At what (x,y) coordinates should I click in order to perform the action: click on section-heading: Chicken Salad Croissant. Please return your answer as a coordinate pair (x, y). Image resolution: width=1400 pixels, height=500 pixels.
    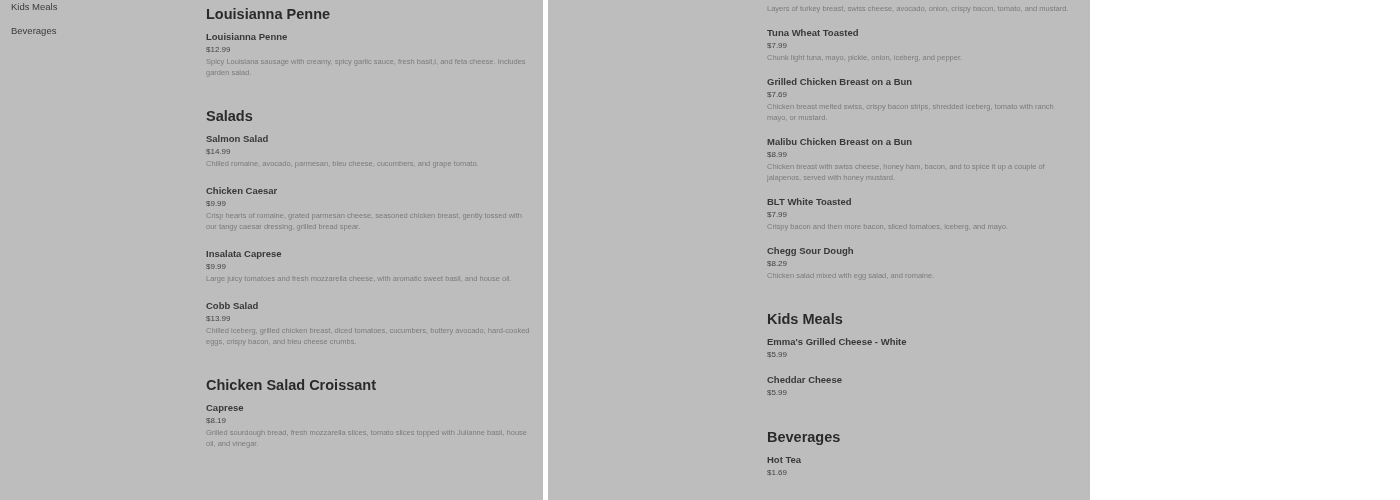
    Looking at the image, I should click on (292, 385).